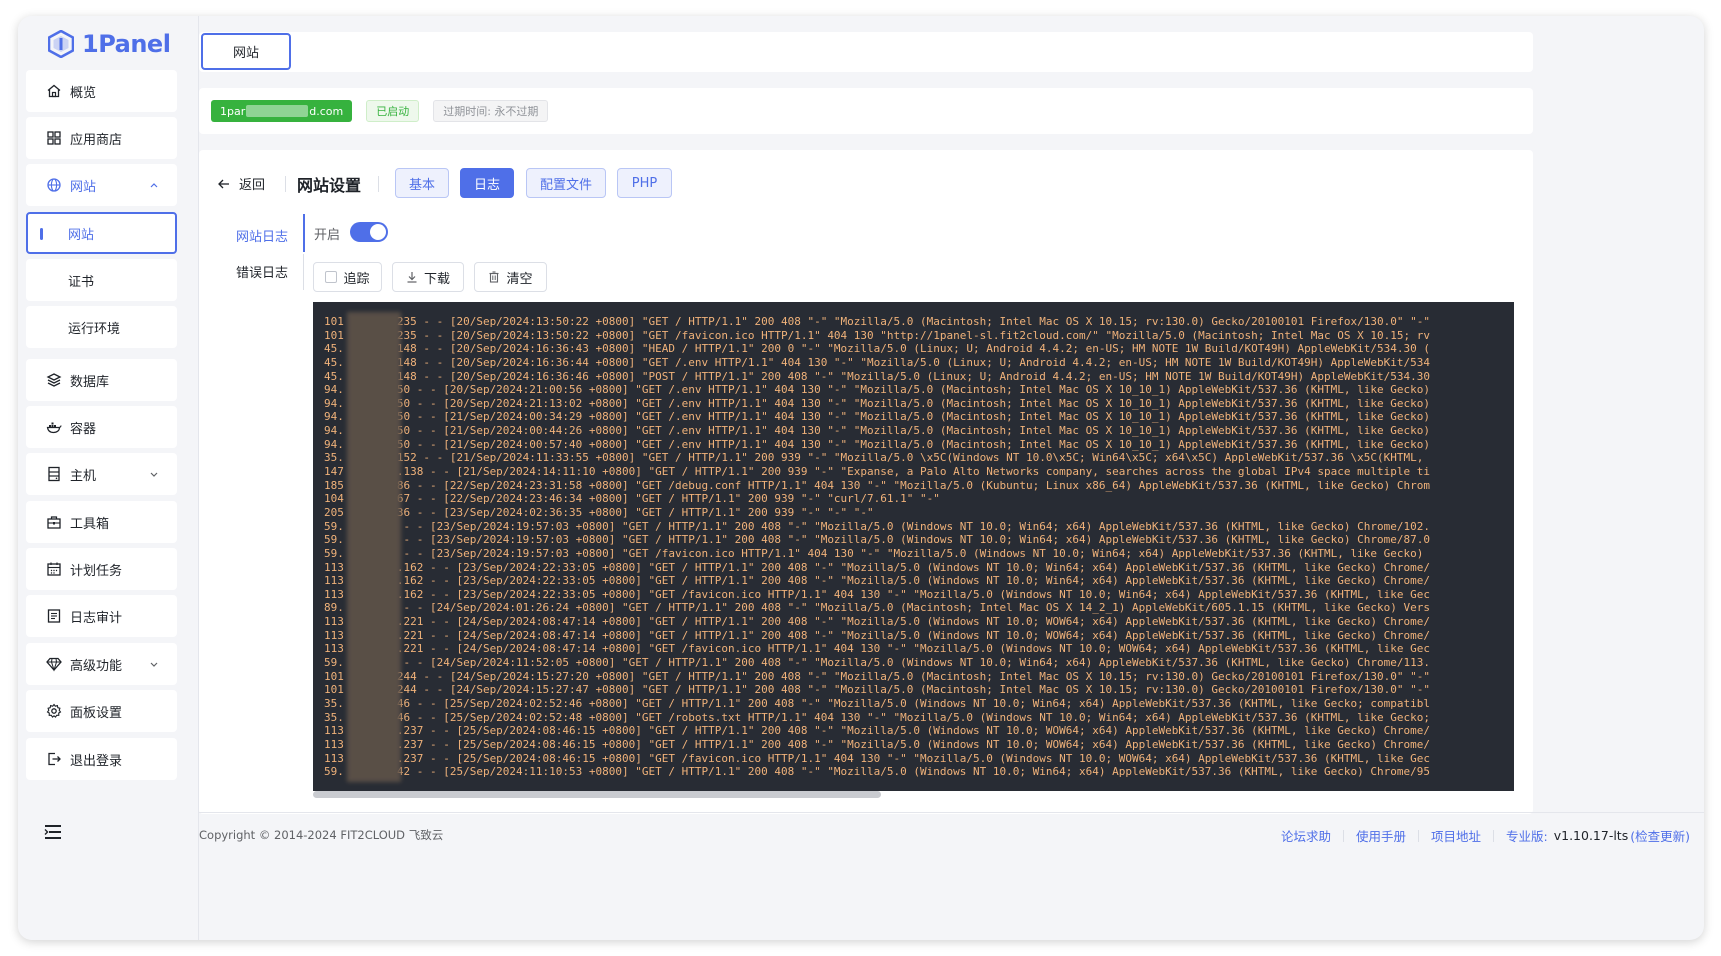 The height and width of the screenshot is (956, 1721). What do you see at coordinates (866, 52) in the screenshot?
I see `tab-bar: 网站` at bounding box center [866, 52].